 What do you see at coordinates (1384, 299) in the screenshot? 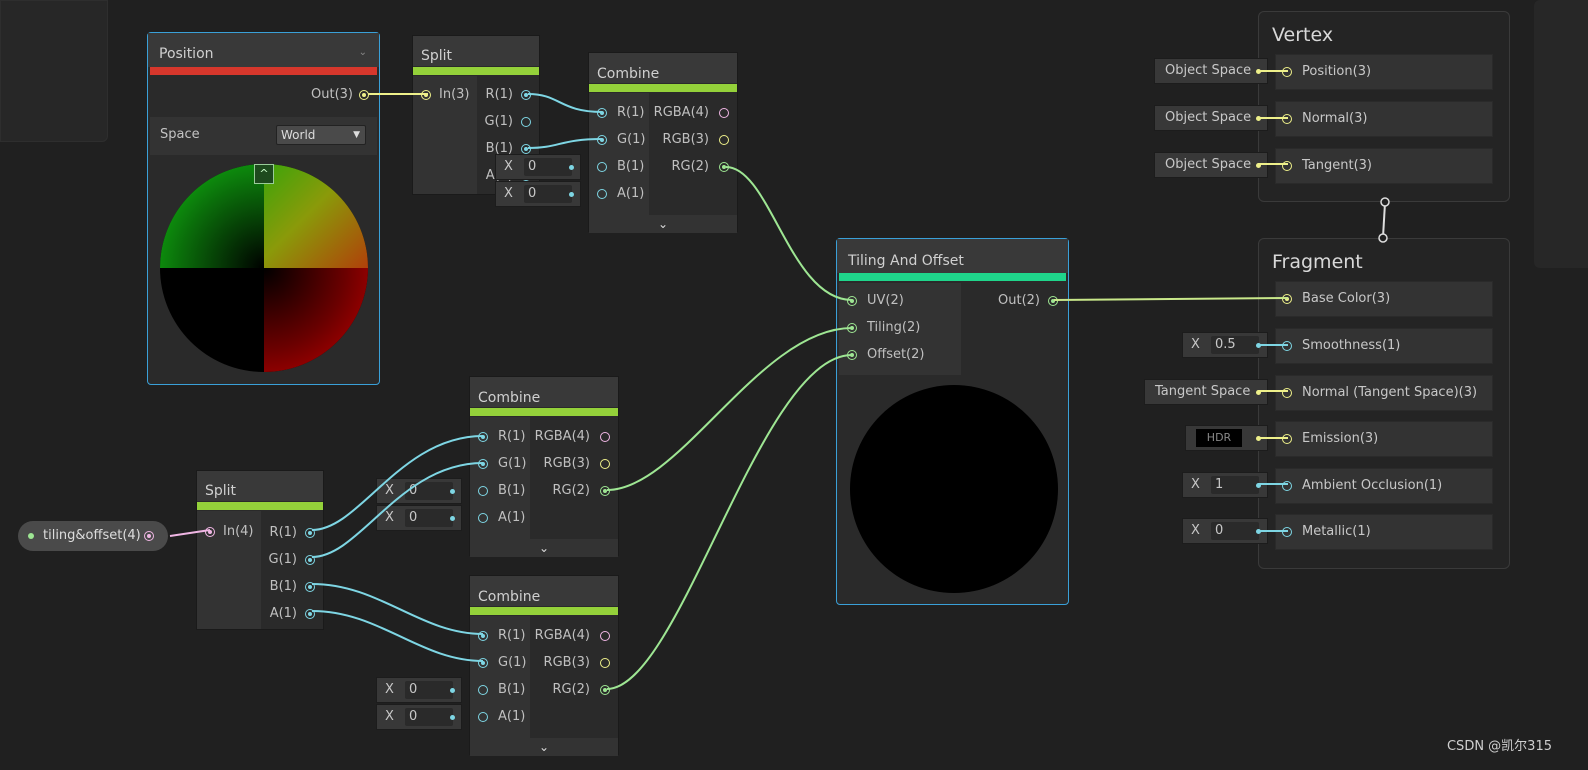
I see `fragment-slot-base-color: Base Color(3)` at bounding box center [1384, 299].